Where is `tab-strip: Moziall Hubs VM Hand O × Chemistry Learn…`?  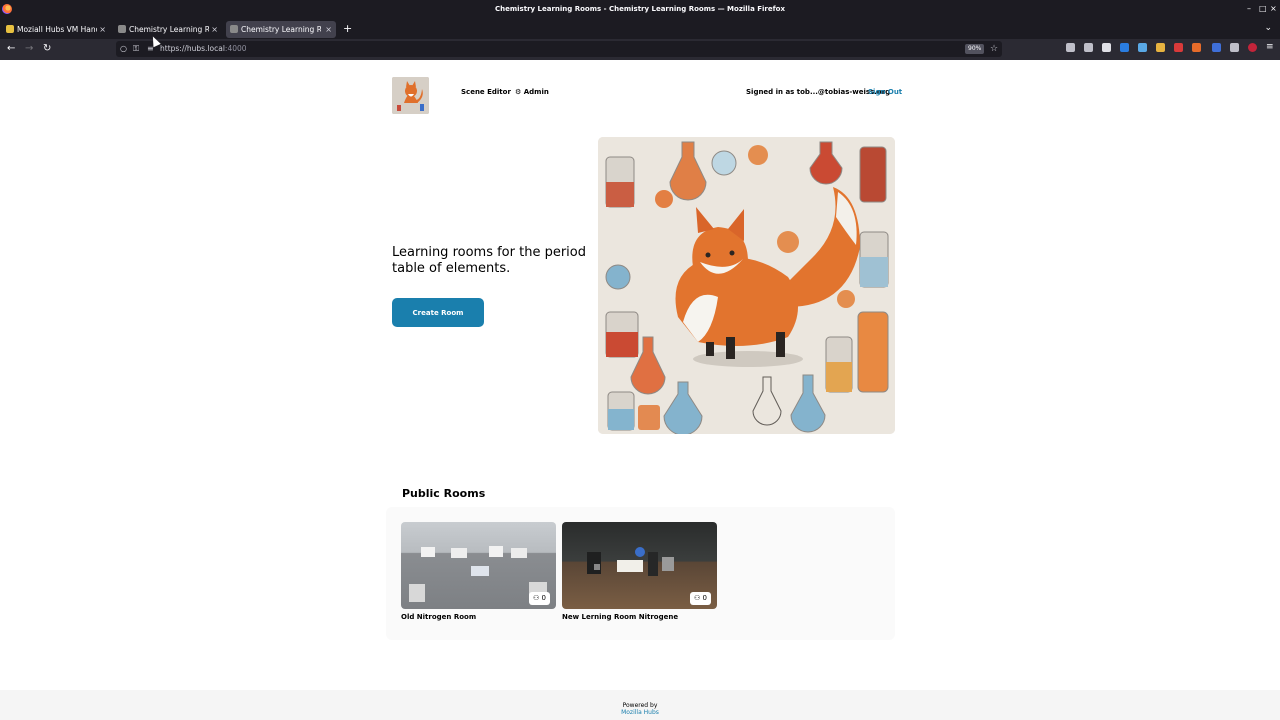 tab-strip: Moziall Hubs VM Hand O × Chemistry Learn… is located at coordinates (640, 29).